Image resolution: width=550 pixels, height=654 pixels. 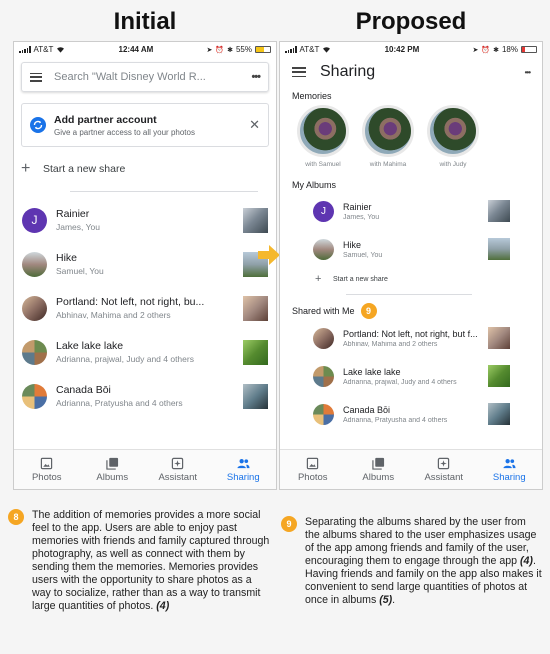 What do you see at coordinates (360, 279) in the screenshot?
I see `new-share-label: Start a new share` at bounding box center [360, 279].